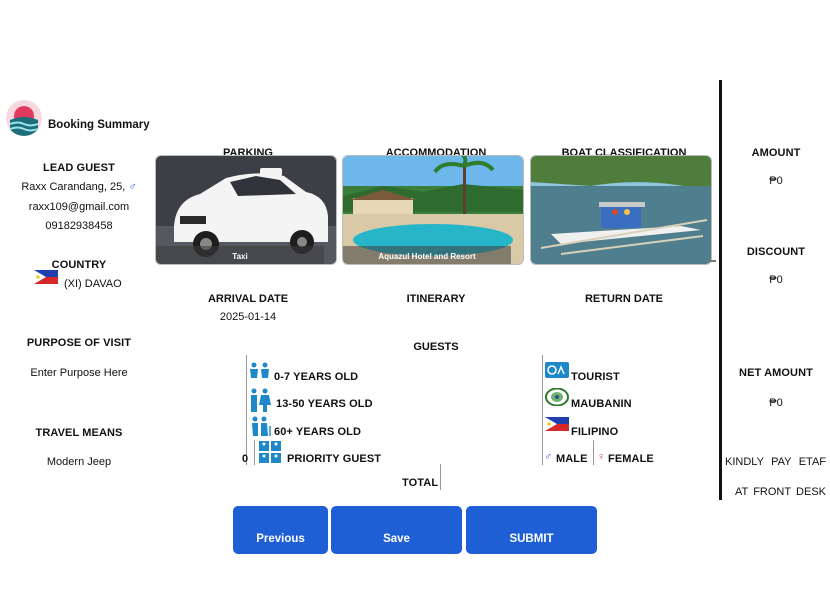 This screenshot has width=830, height=602. What do you see at coordinates (93, 284) in the screenshot?
I see `country-value: (XI) DAVAO` at bounding box center [93, 284].